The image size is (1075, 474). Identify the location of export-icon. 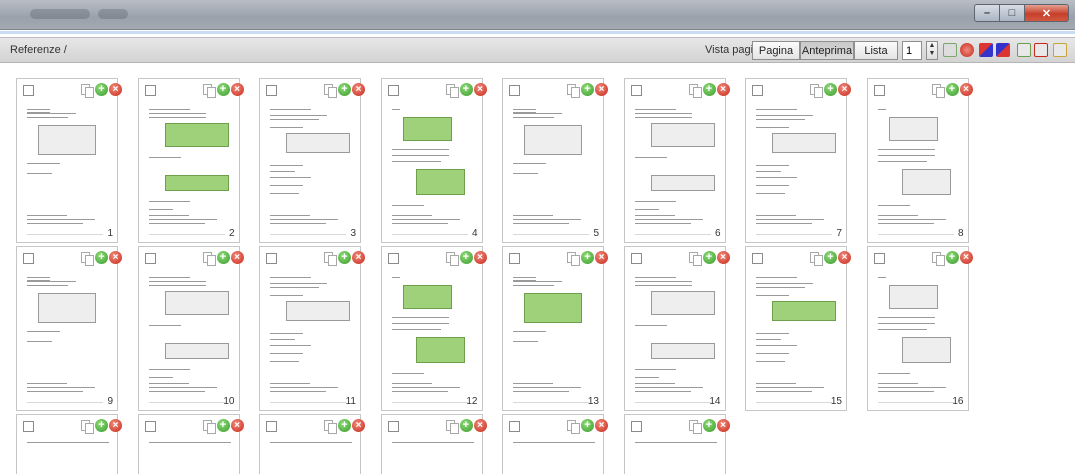
(1041, 50).